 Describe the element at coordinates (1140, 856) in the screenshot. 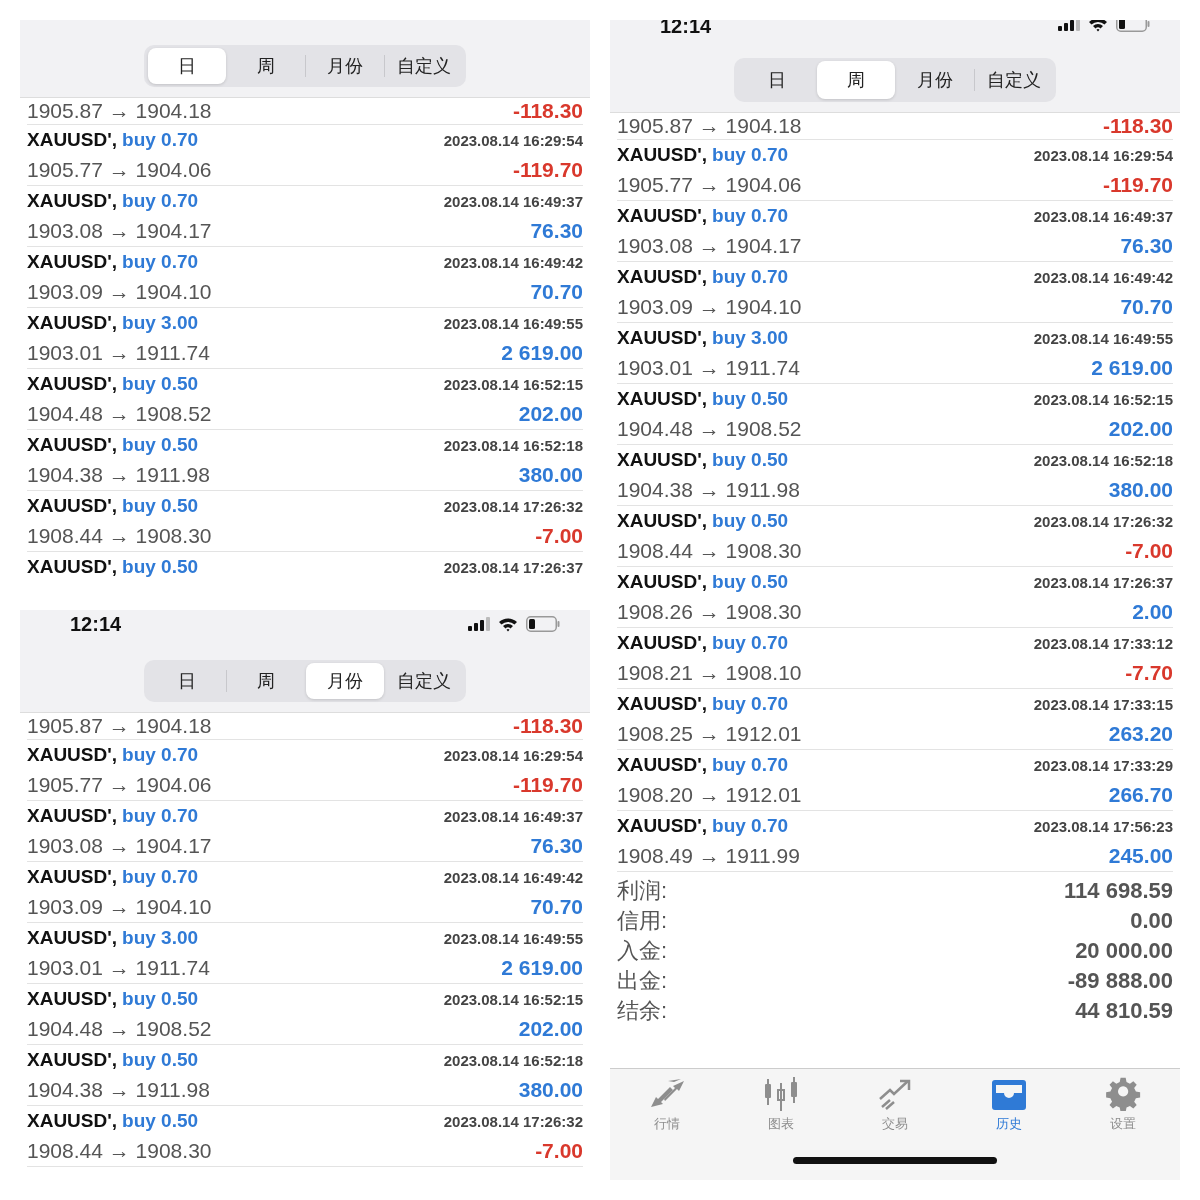

I see `profit-text: 245.00` at that location.